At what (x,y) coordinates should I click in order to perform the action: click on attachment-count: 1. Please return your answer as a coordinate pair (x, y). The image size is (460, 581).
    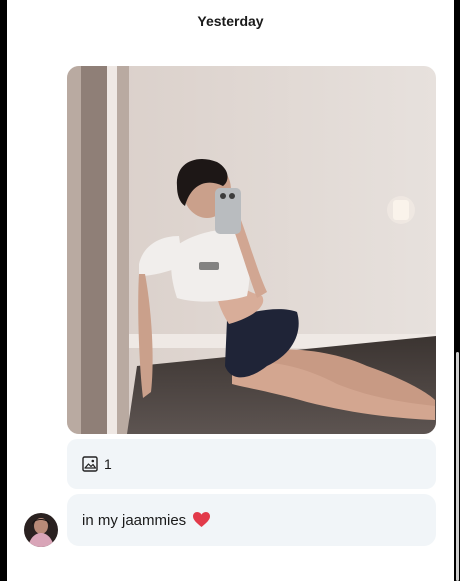
    Looking at the image, I should click on (108, 464).